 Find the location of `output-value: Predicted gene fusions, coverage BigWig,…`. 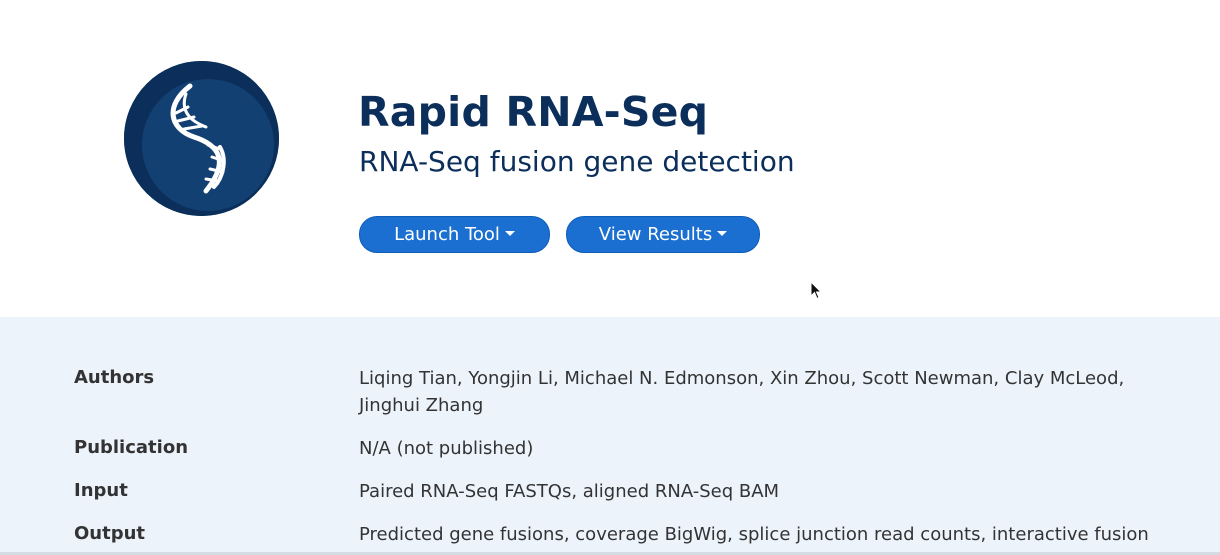

output-value: Predicted gene fusions, coverage BigWig,… is located at coordinates (754, 539).